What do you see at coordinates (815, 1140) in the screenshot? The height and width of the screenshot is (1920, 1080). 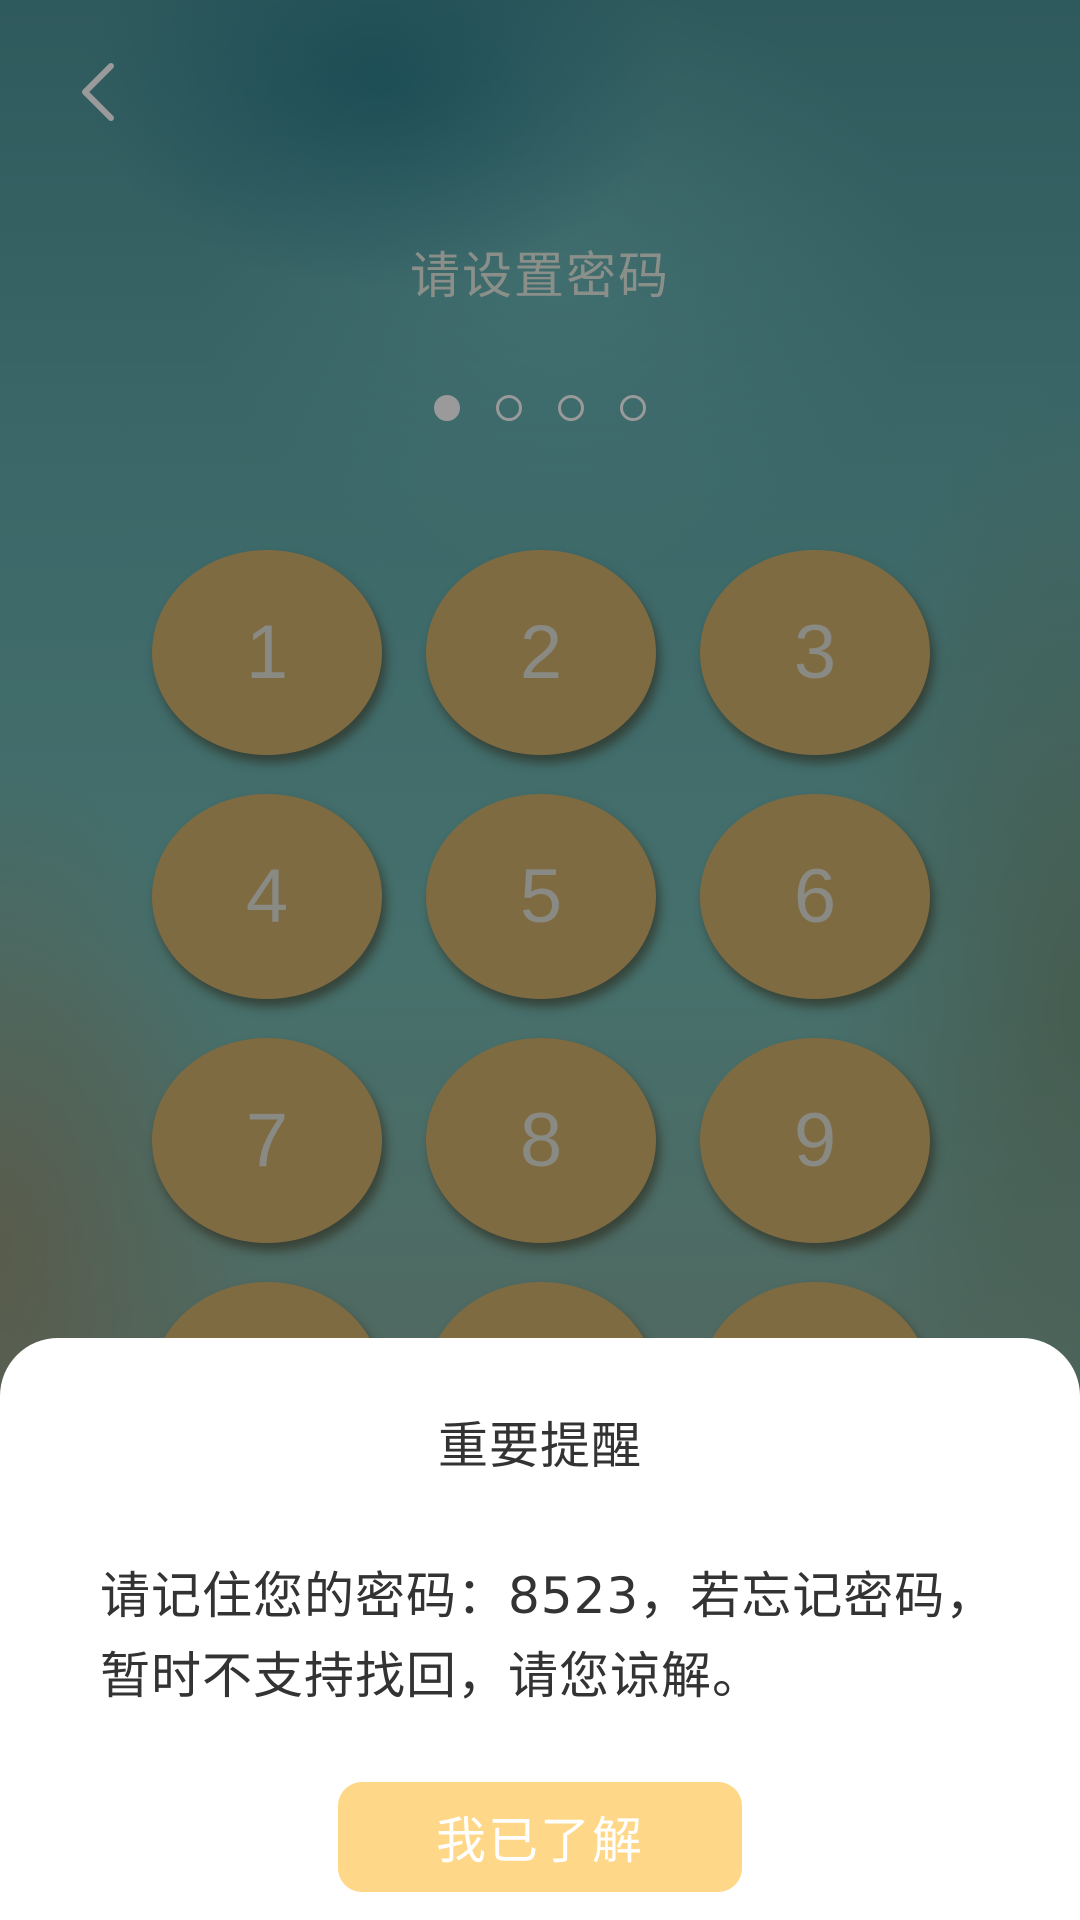 I see `key-9: 9` at bounding box center [815, 1140].